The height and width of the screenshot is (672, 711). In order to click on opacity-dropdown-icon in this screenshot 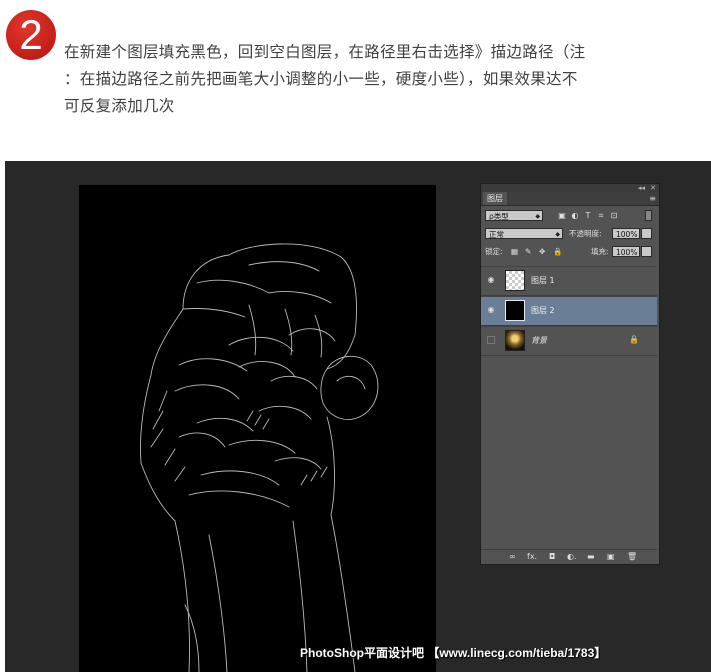, I will do `click(646, 233)`.